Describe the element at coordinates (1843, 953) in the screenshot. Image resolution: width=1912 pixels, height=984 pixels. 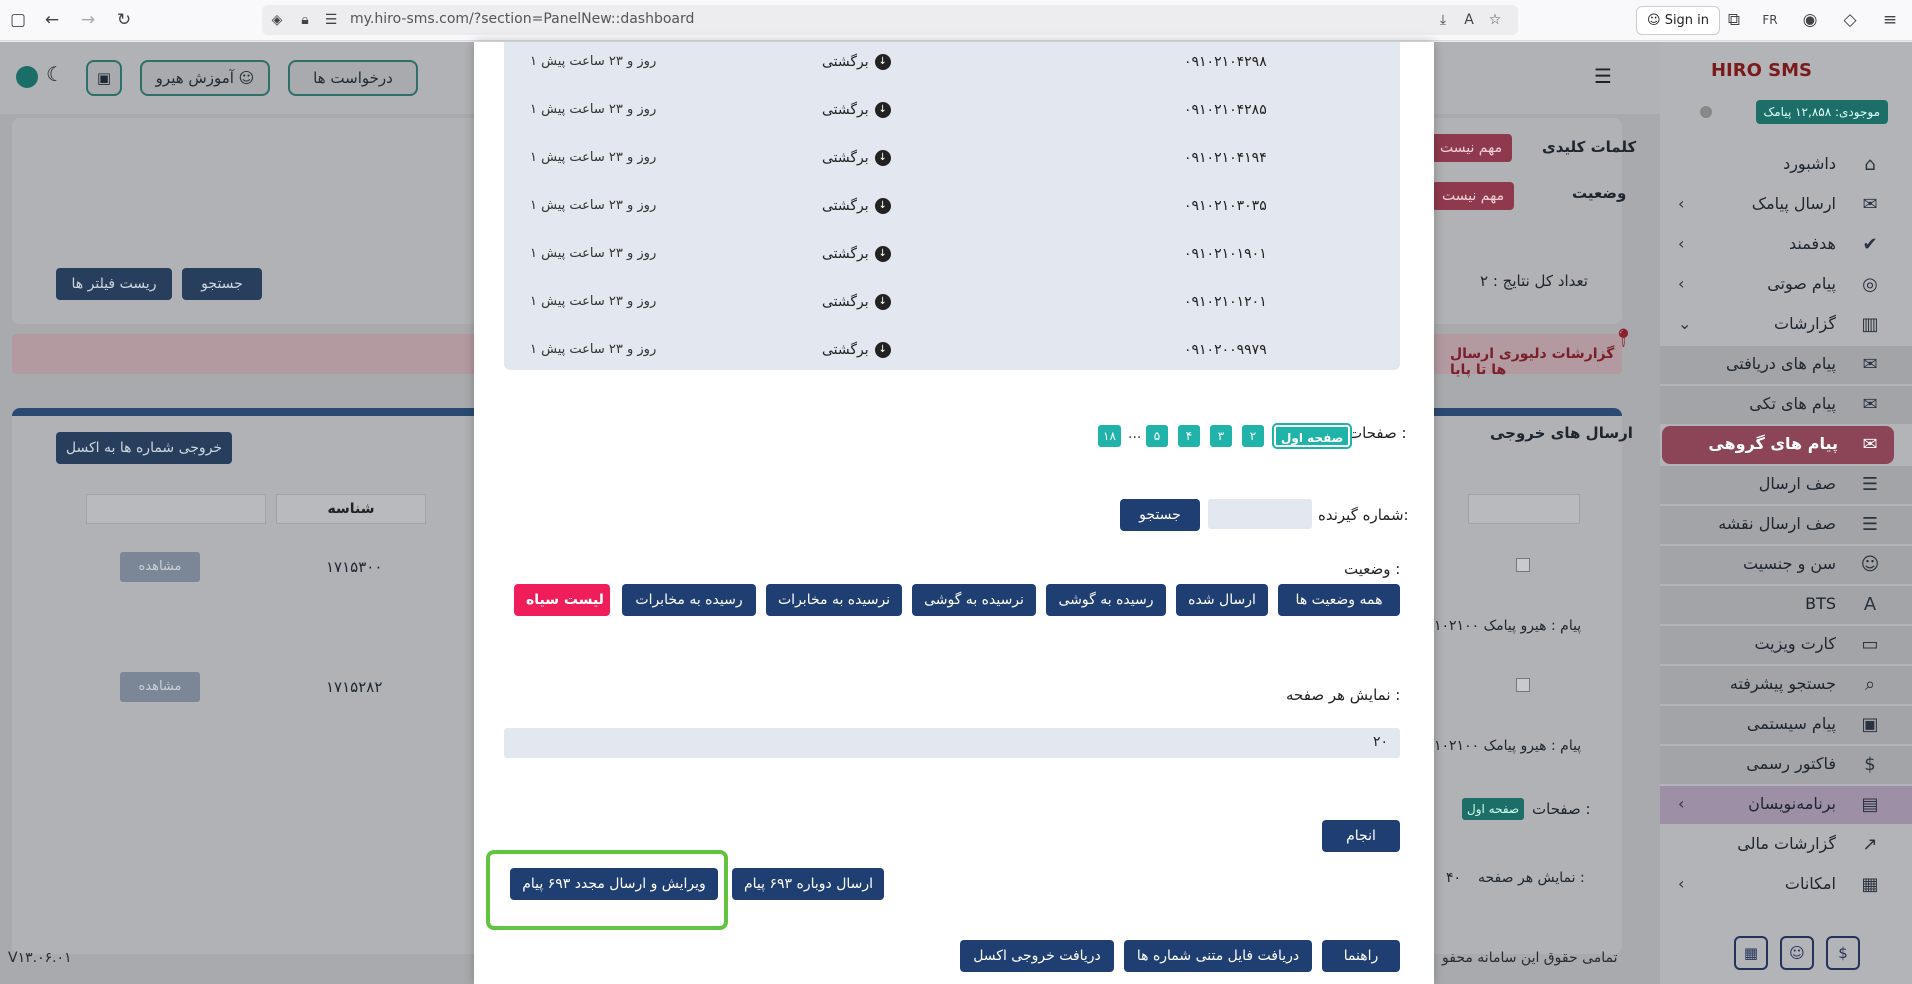
I see `dollar-icon: $` at that location.